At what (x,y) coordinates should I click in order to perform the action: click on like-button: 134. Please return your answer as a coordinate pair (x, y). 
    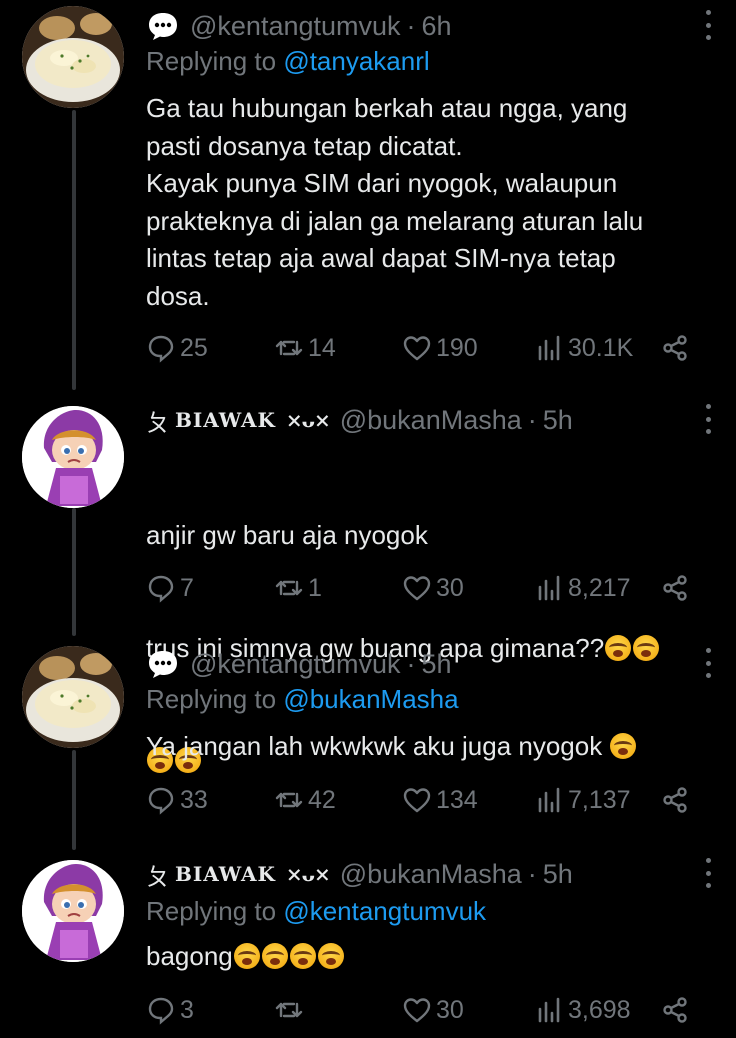
    Looking at the image, I should click on (440, 800).